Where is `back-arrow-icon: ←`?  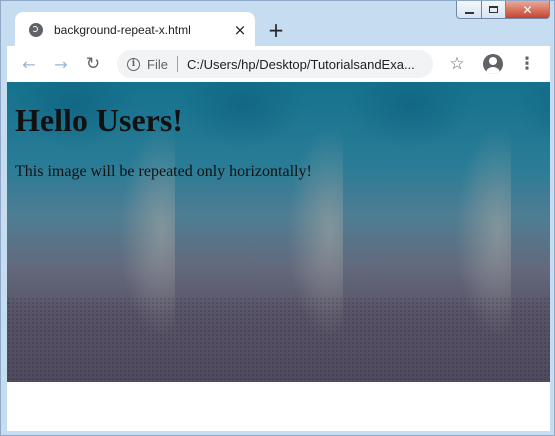
back-arrow-icon: ← is located at coordinates (29, 64).